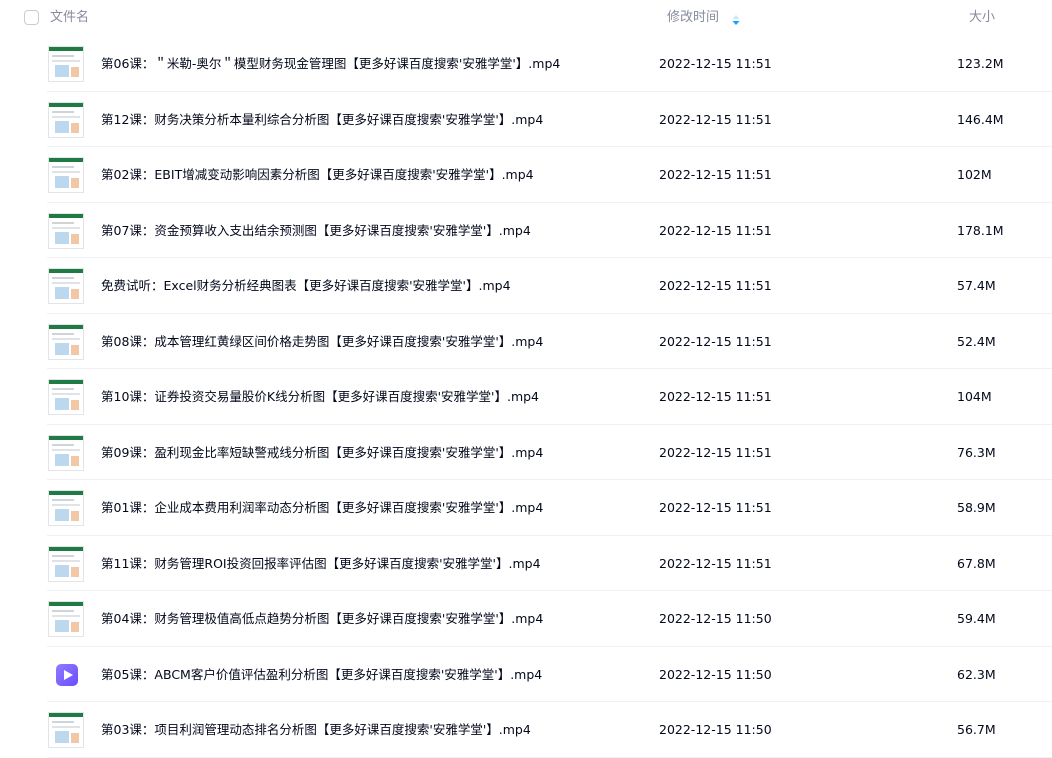  I want to click on file-name: 第09课：盈利现金比率短缺警戒线分析图【更多好课百度搜索'安雅学堂'】.mp4, so click(322, 452).